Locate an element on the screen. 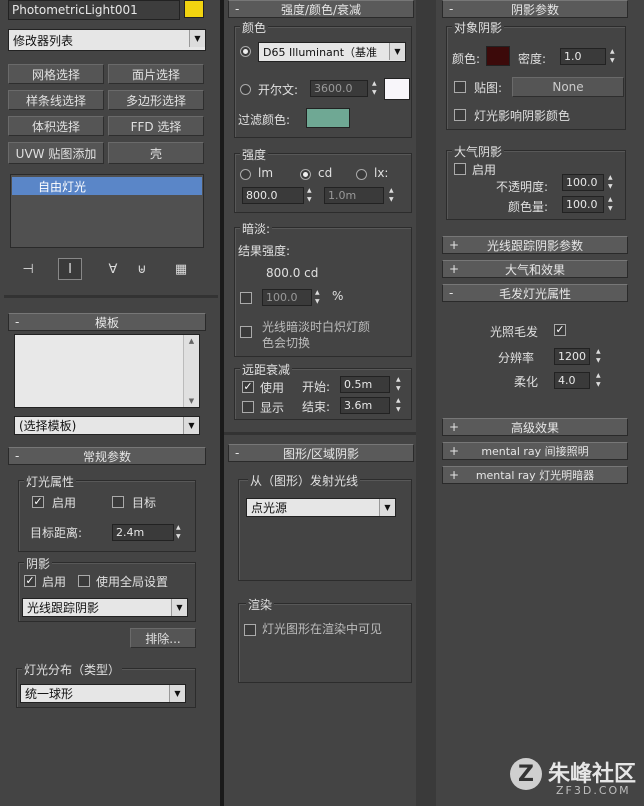 This screenshot has height=806, width=644. far-start-input: 0.5m is located at coordinates (365, 384).